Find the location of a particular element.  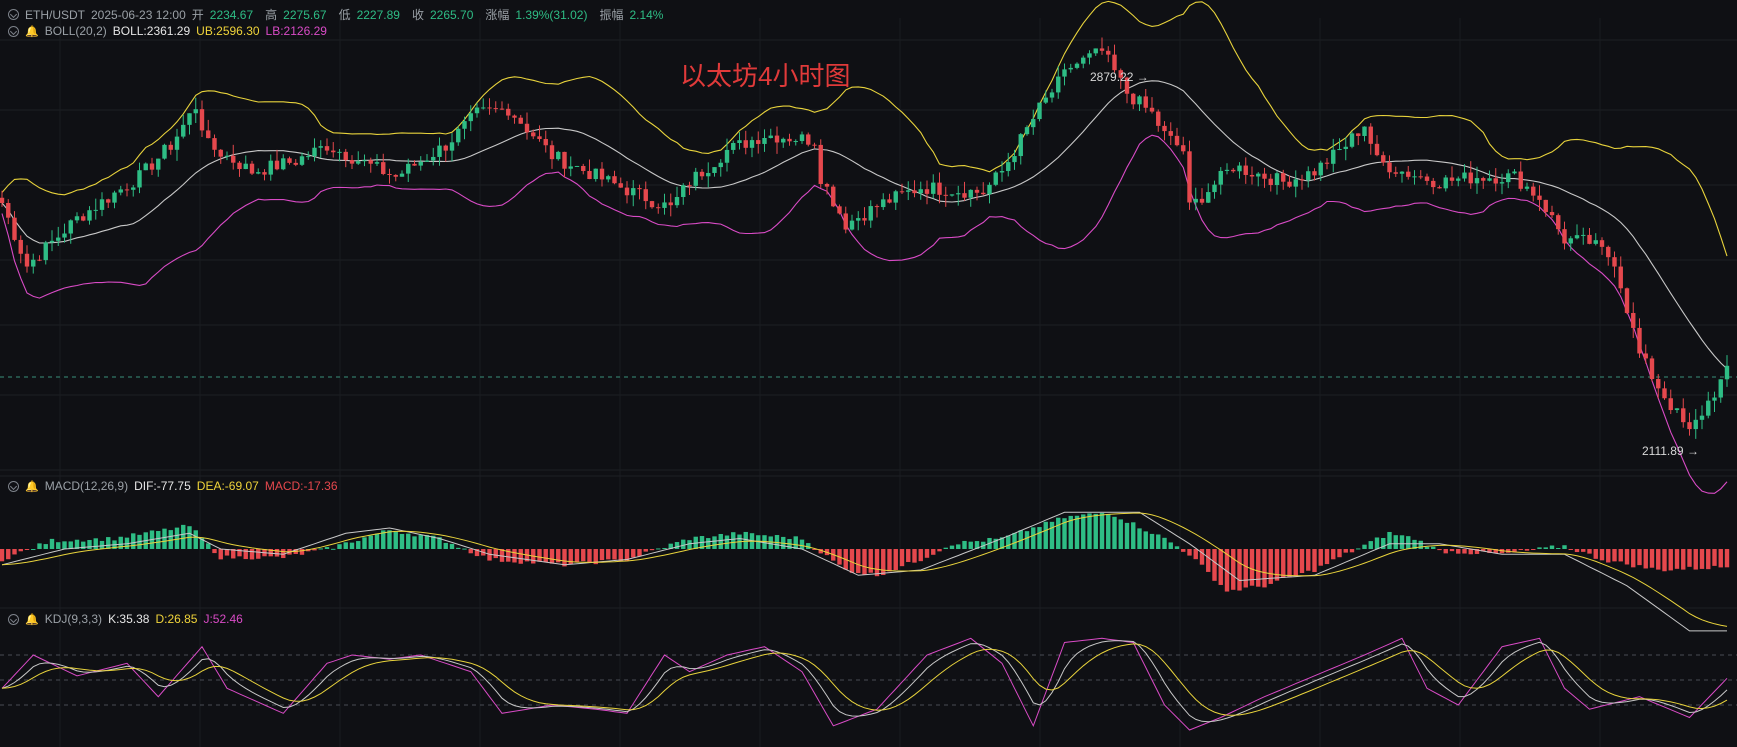

boll-ub-value: UB:2596.30 is located at coordinates (228, 31).